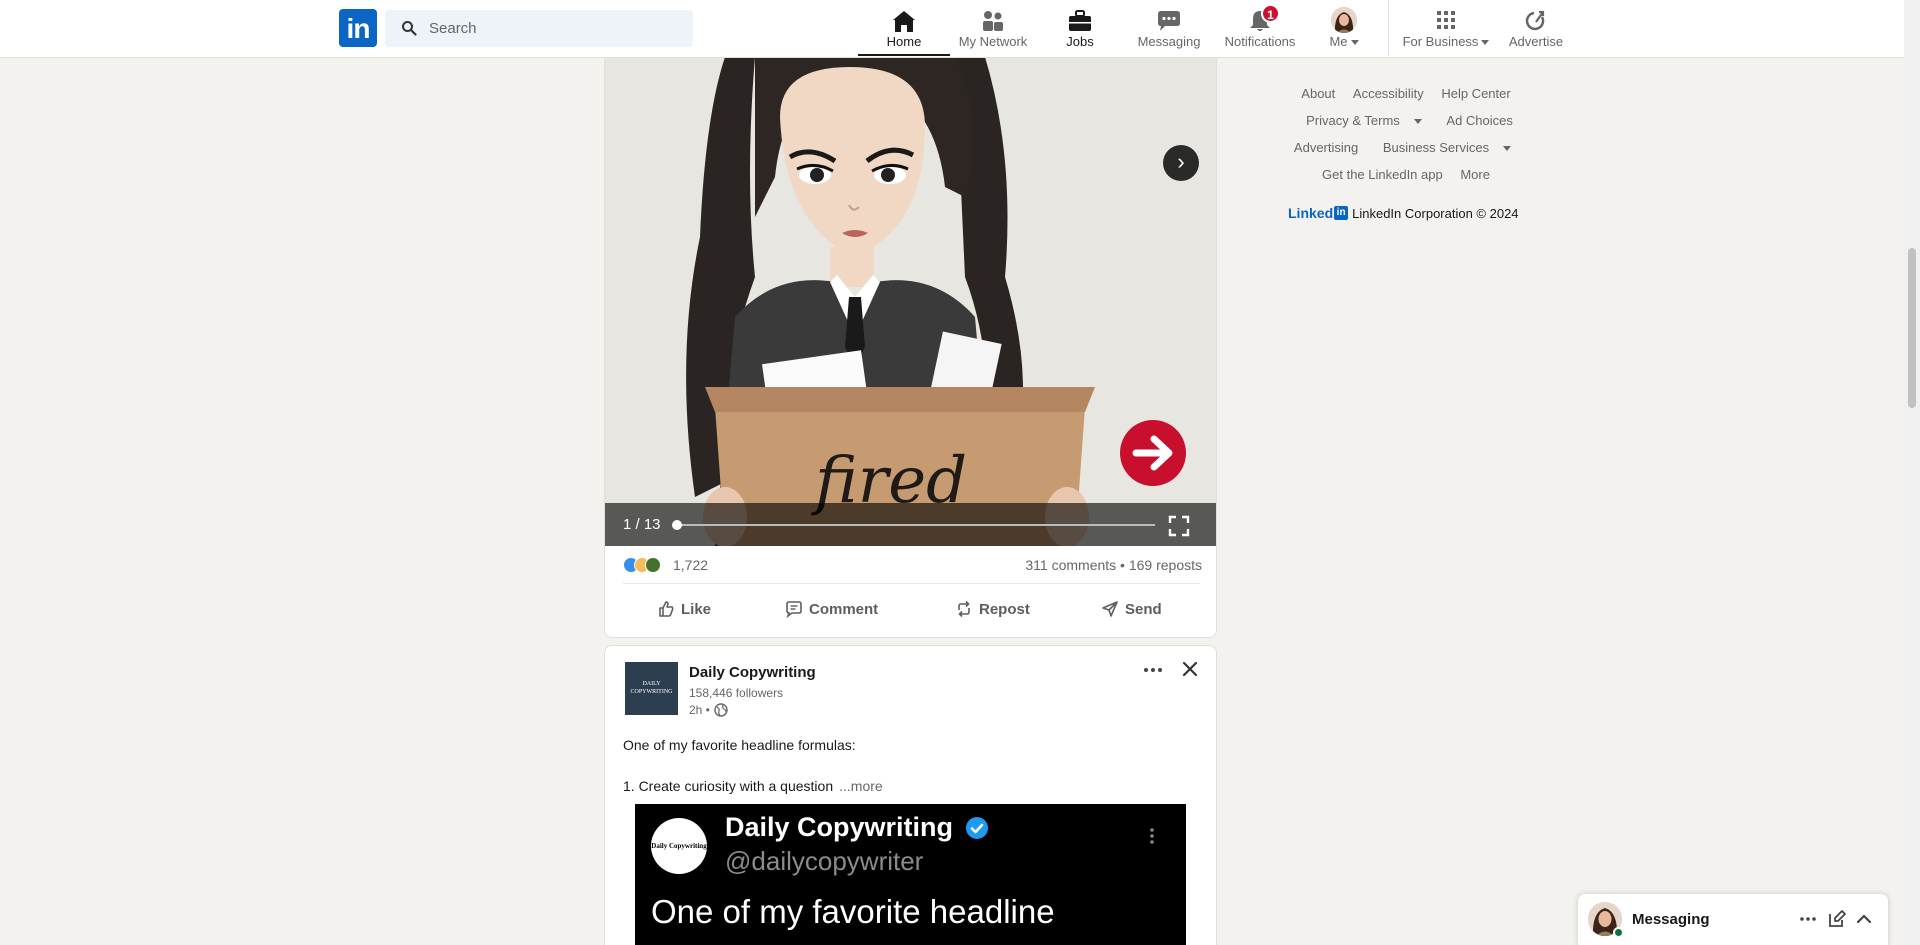 The height and width of the screenshot is (945, 1920). Describe the element at coordinates (1110, 609) in the screenshot. I see `send-icon` at that location.